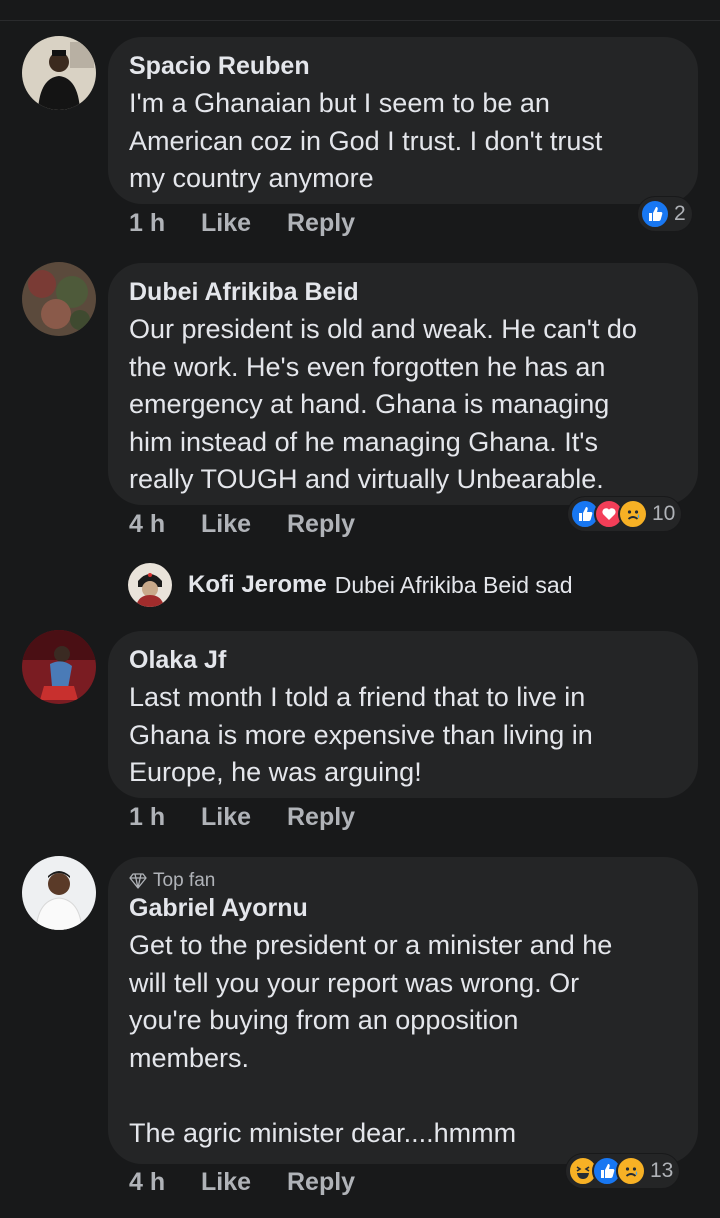 The width and height of the screenshot is (720, 1218). What do you see at coordinates (453, 584) in the screenshot?
I see `reply-preview-text: Dubei Afrikiba Beid sad` at bounding box center [453, 584].